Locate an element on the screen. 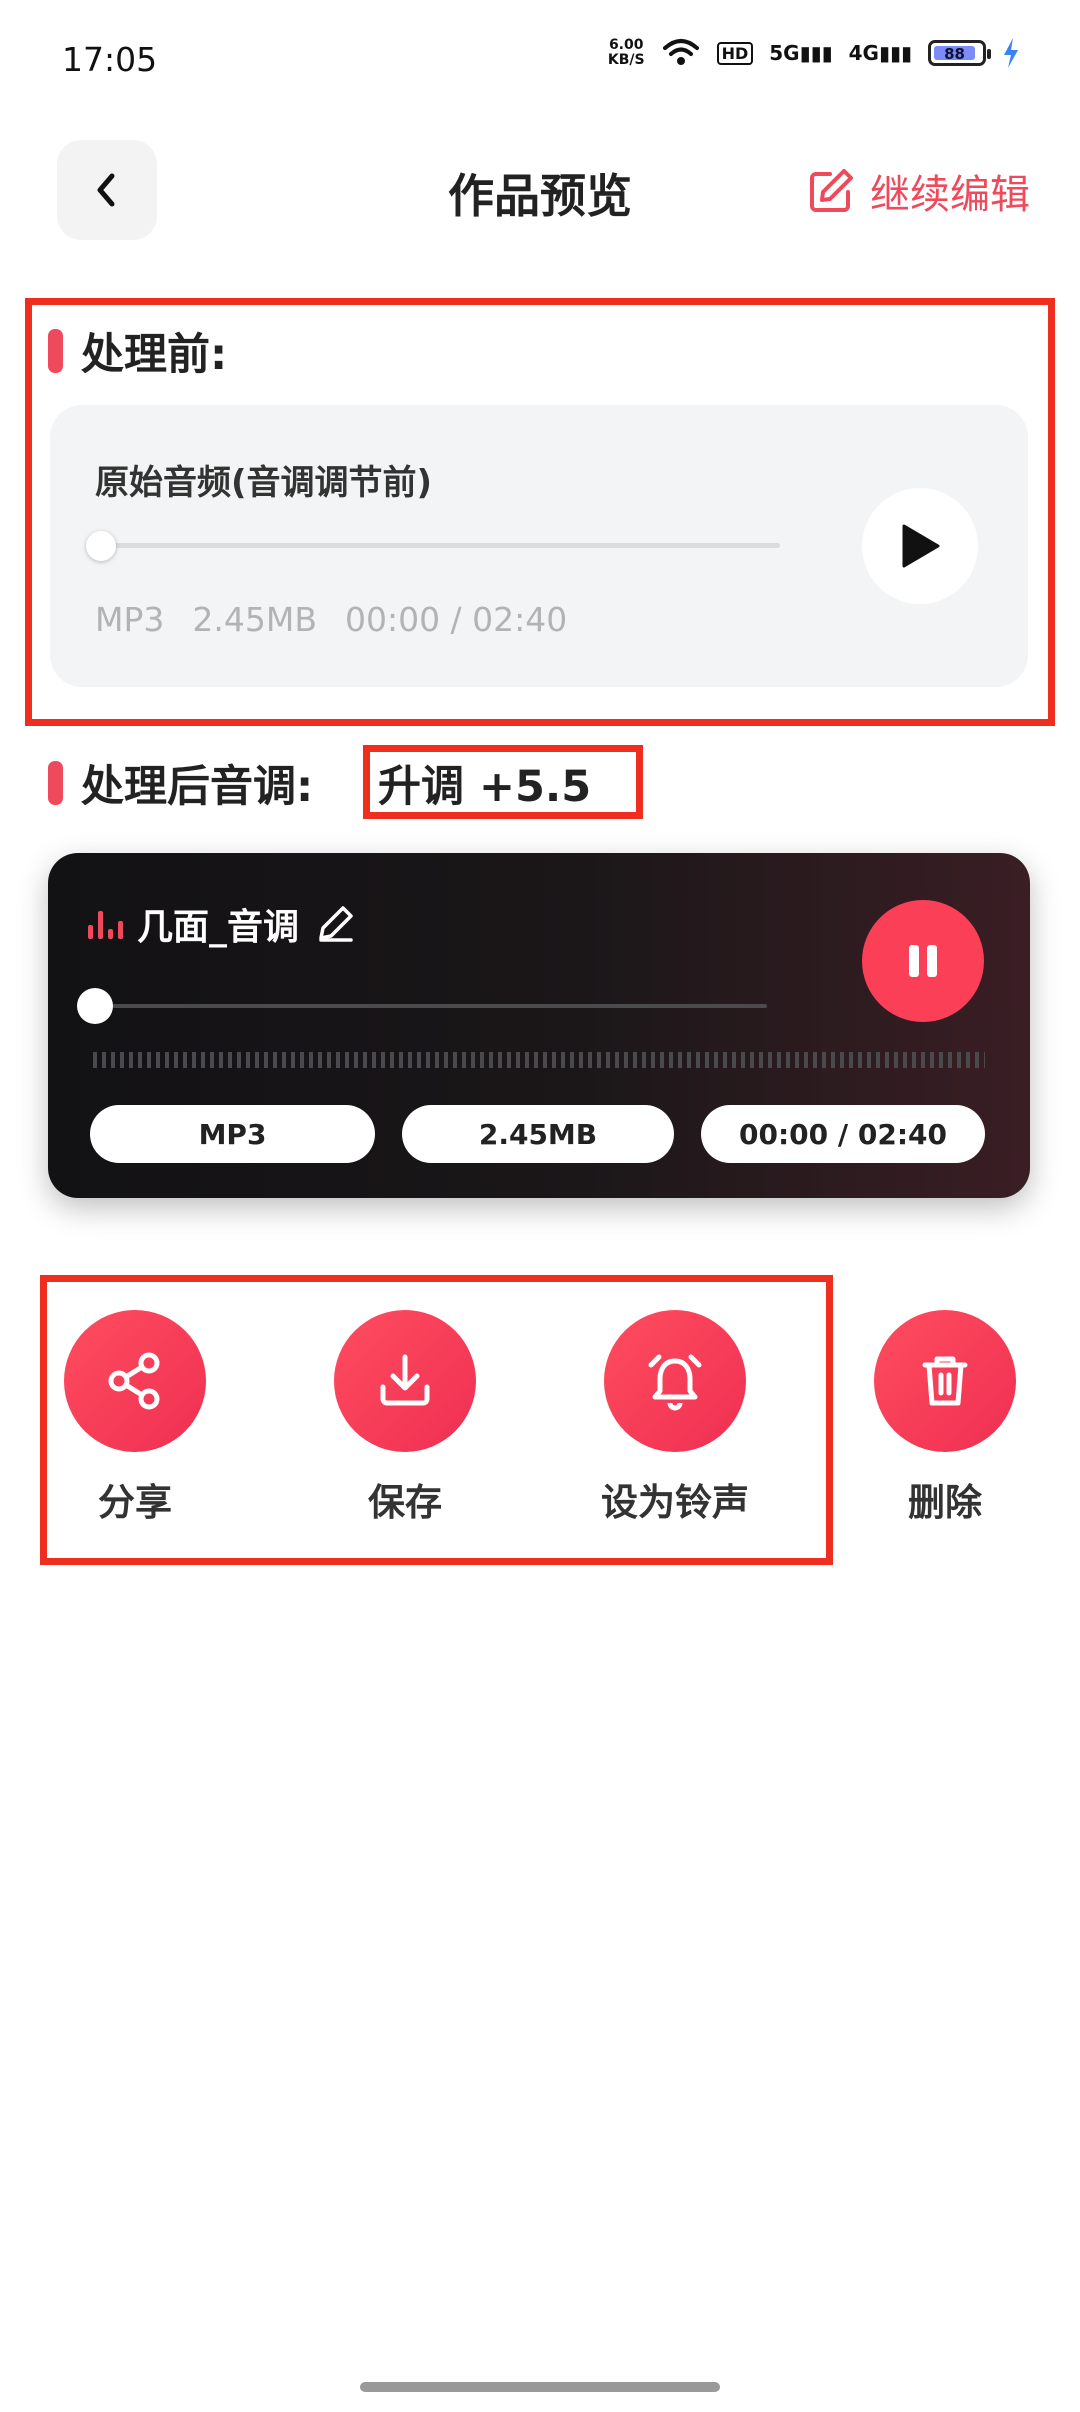 Image resolution: width=1080 pixels, height=2412 pixels. audio-wave-icon is located at coordinates (105, 924).